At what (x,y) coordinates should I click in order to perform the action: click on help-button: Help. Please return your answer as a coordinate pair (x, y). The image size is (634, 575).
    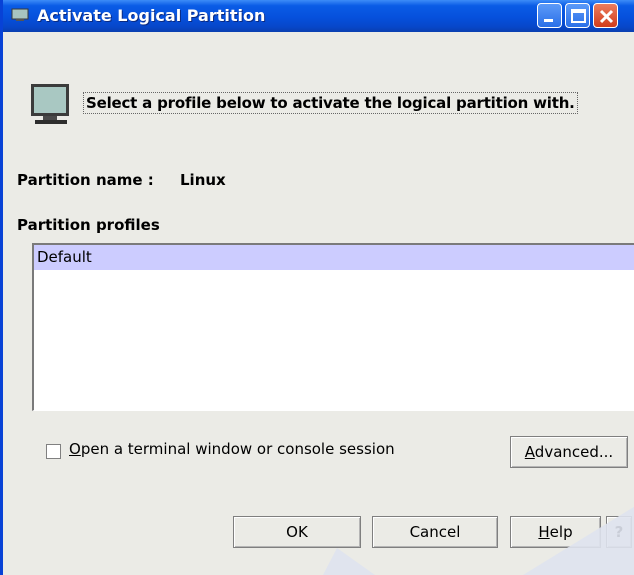
    Looking at the image, I should click on (555, 532).